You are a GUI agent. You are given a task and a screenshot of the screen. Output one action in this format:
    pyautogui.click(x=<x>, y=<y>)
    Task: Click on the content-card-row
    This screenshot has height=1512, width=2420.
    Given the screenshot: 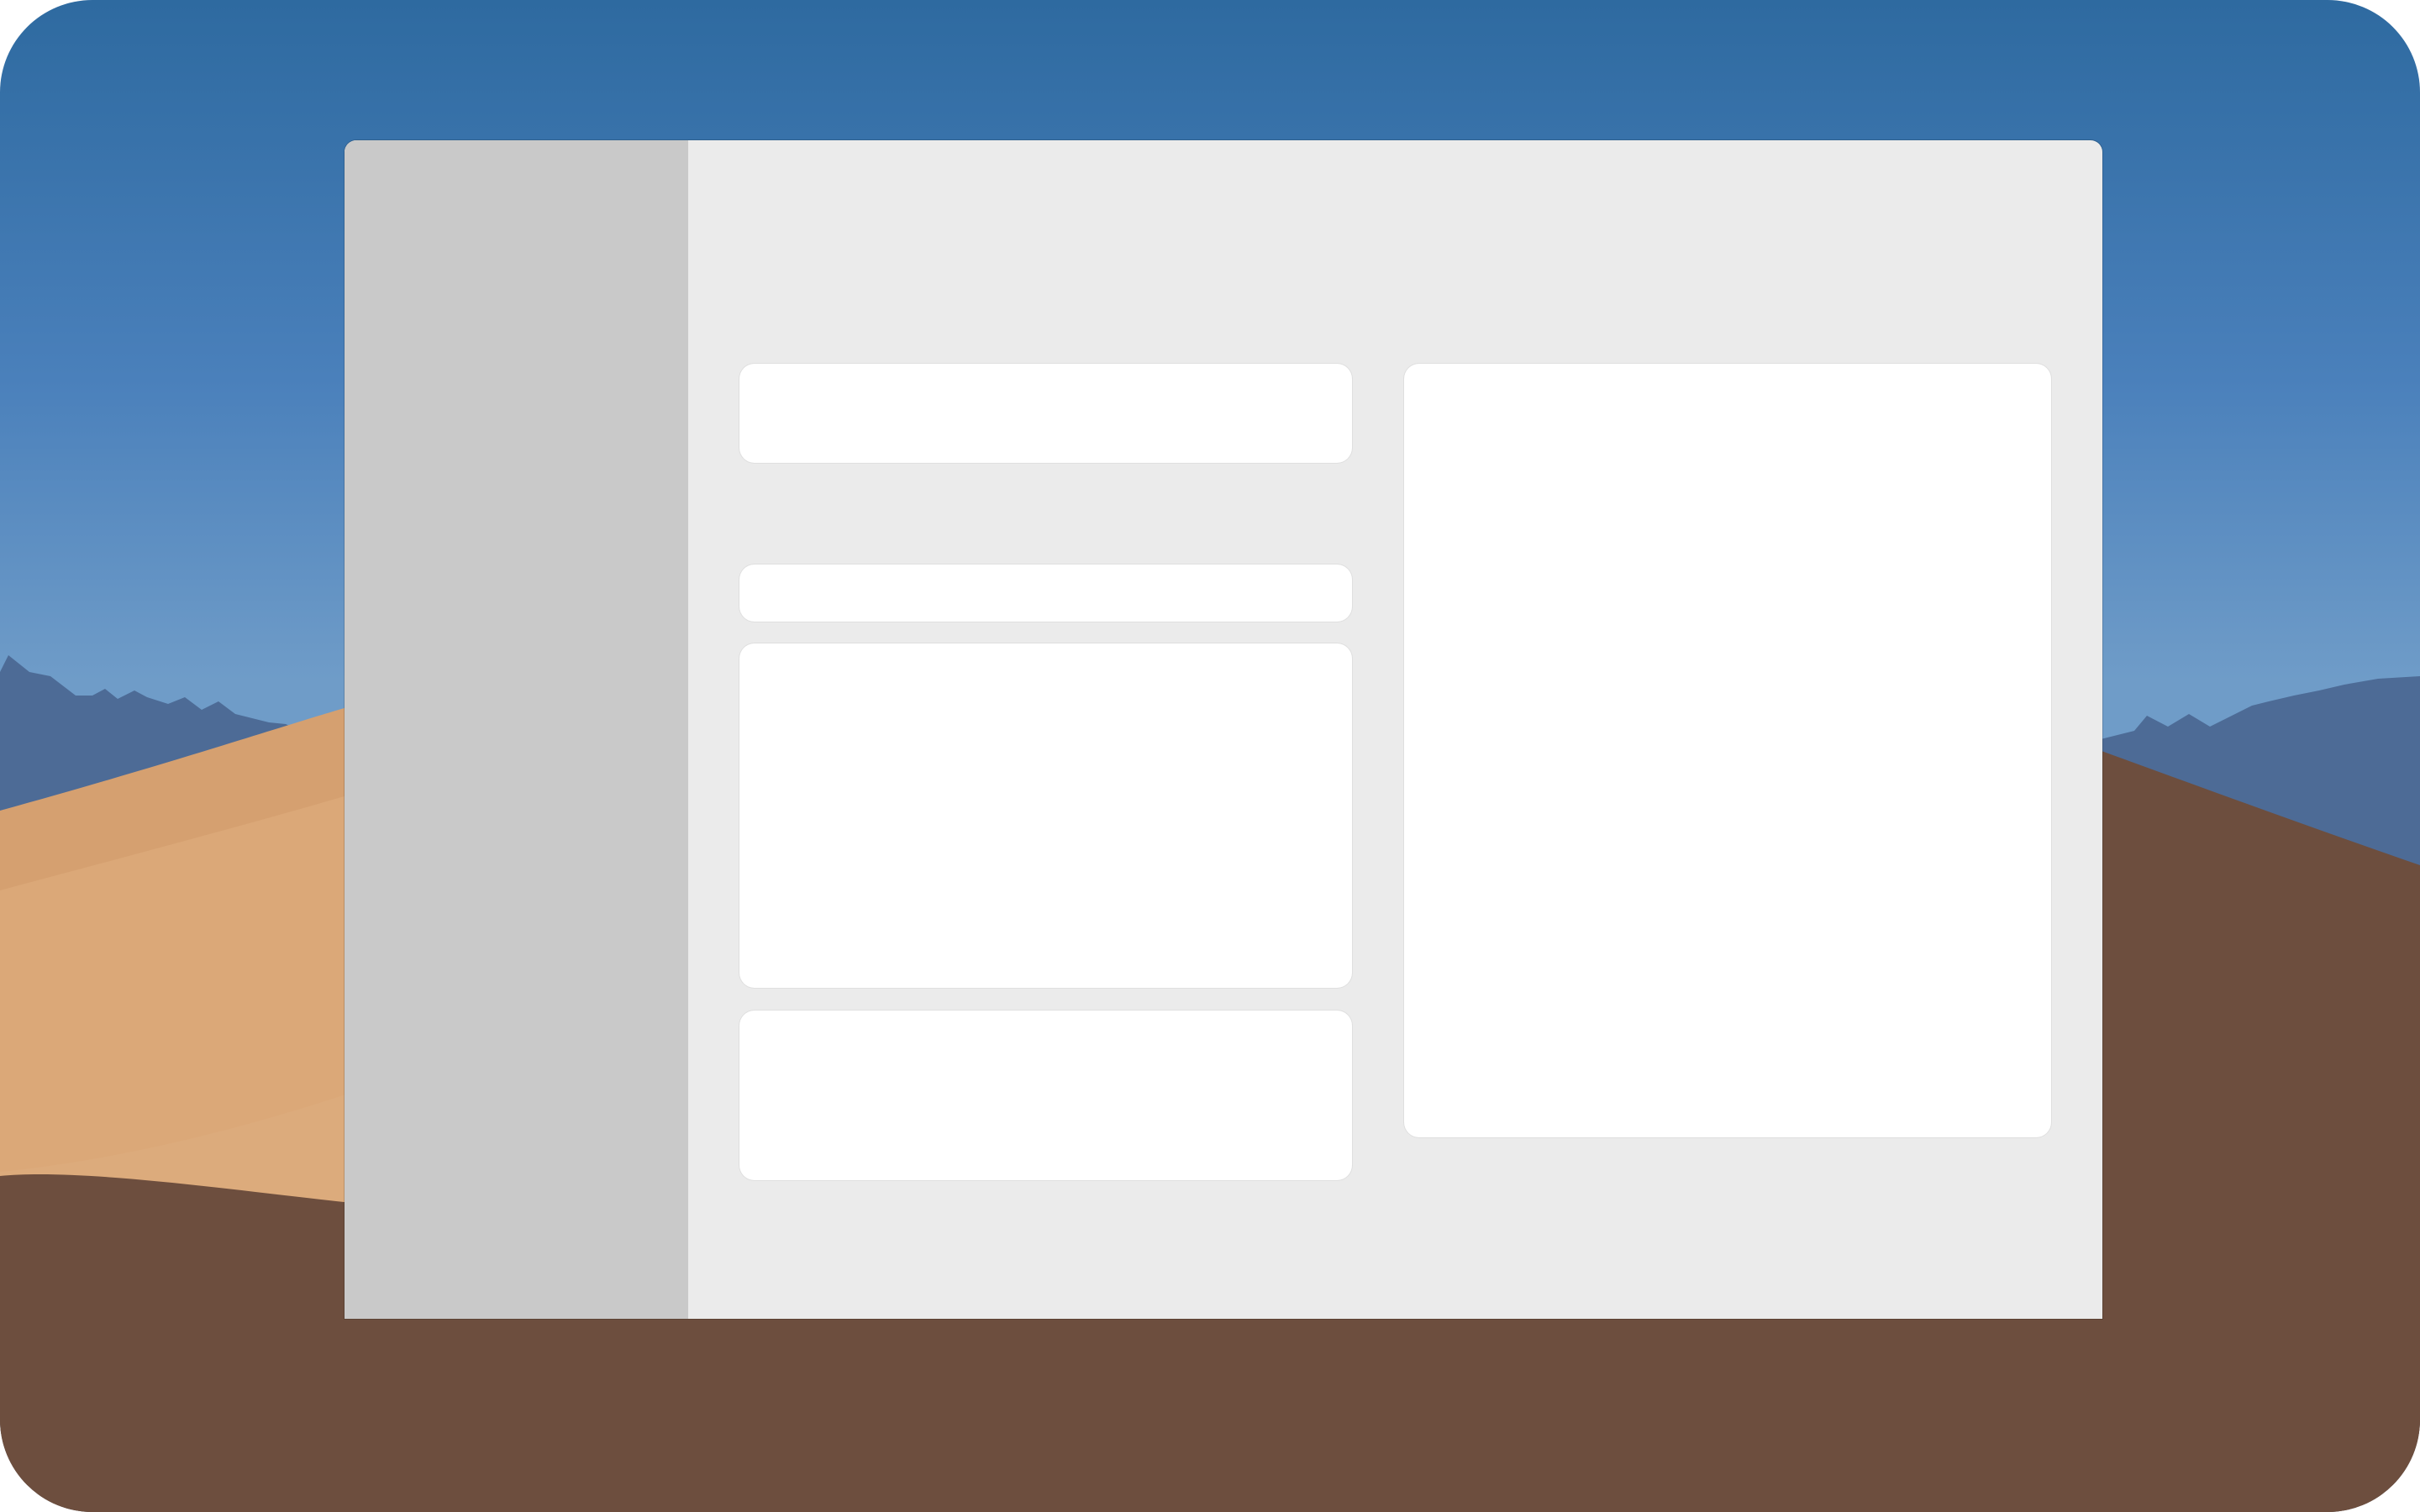 What is the action you would take?
    pyautogui.click(x=1045, y=593)
    